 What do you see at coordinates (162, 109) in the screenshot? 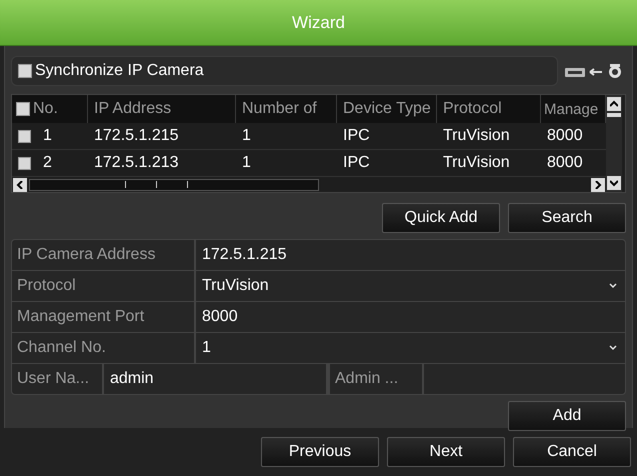
I see `column-header: IP Address` at bounding box center [162, 109].